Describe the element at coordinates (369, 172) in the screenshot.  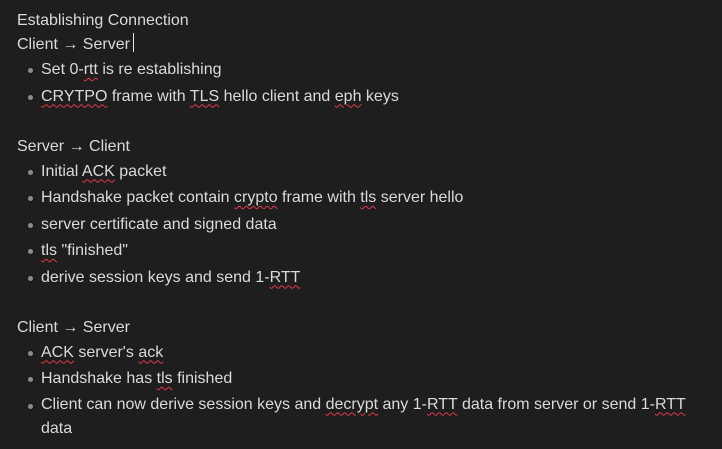
I see `bullet-item: Initial ACK packet` at that location.